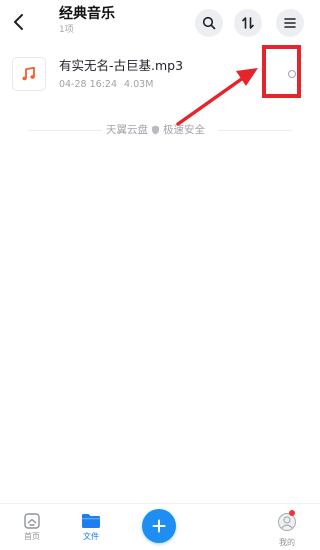  I want to click on sort-button, so click(248, 23).